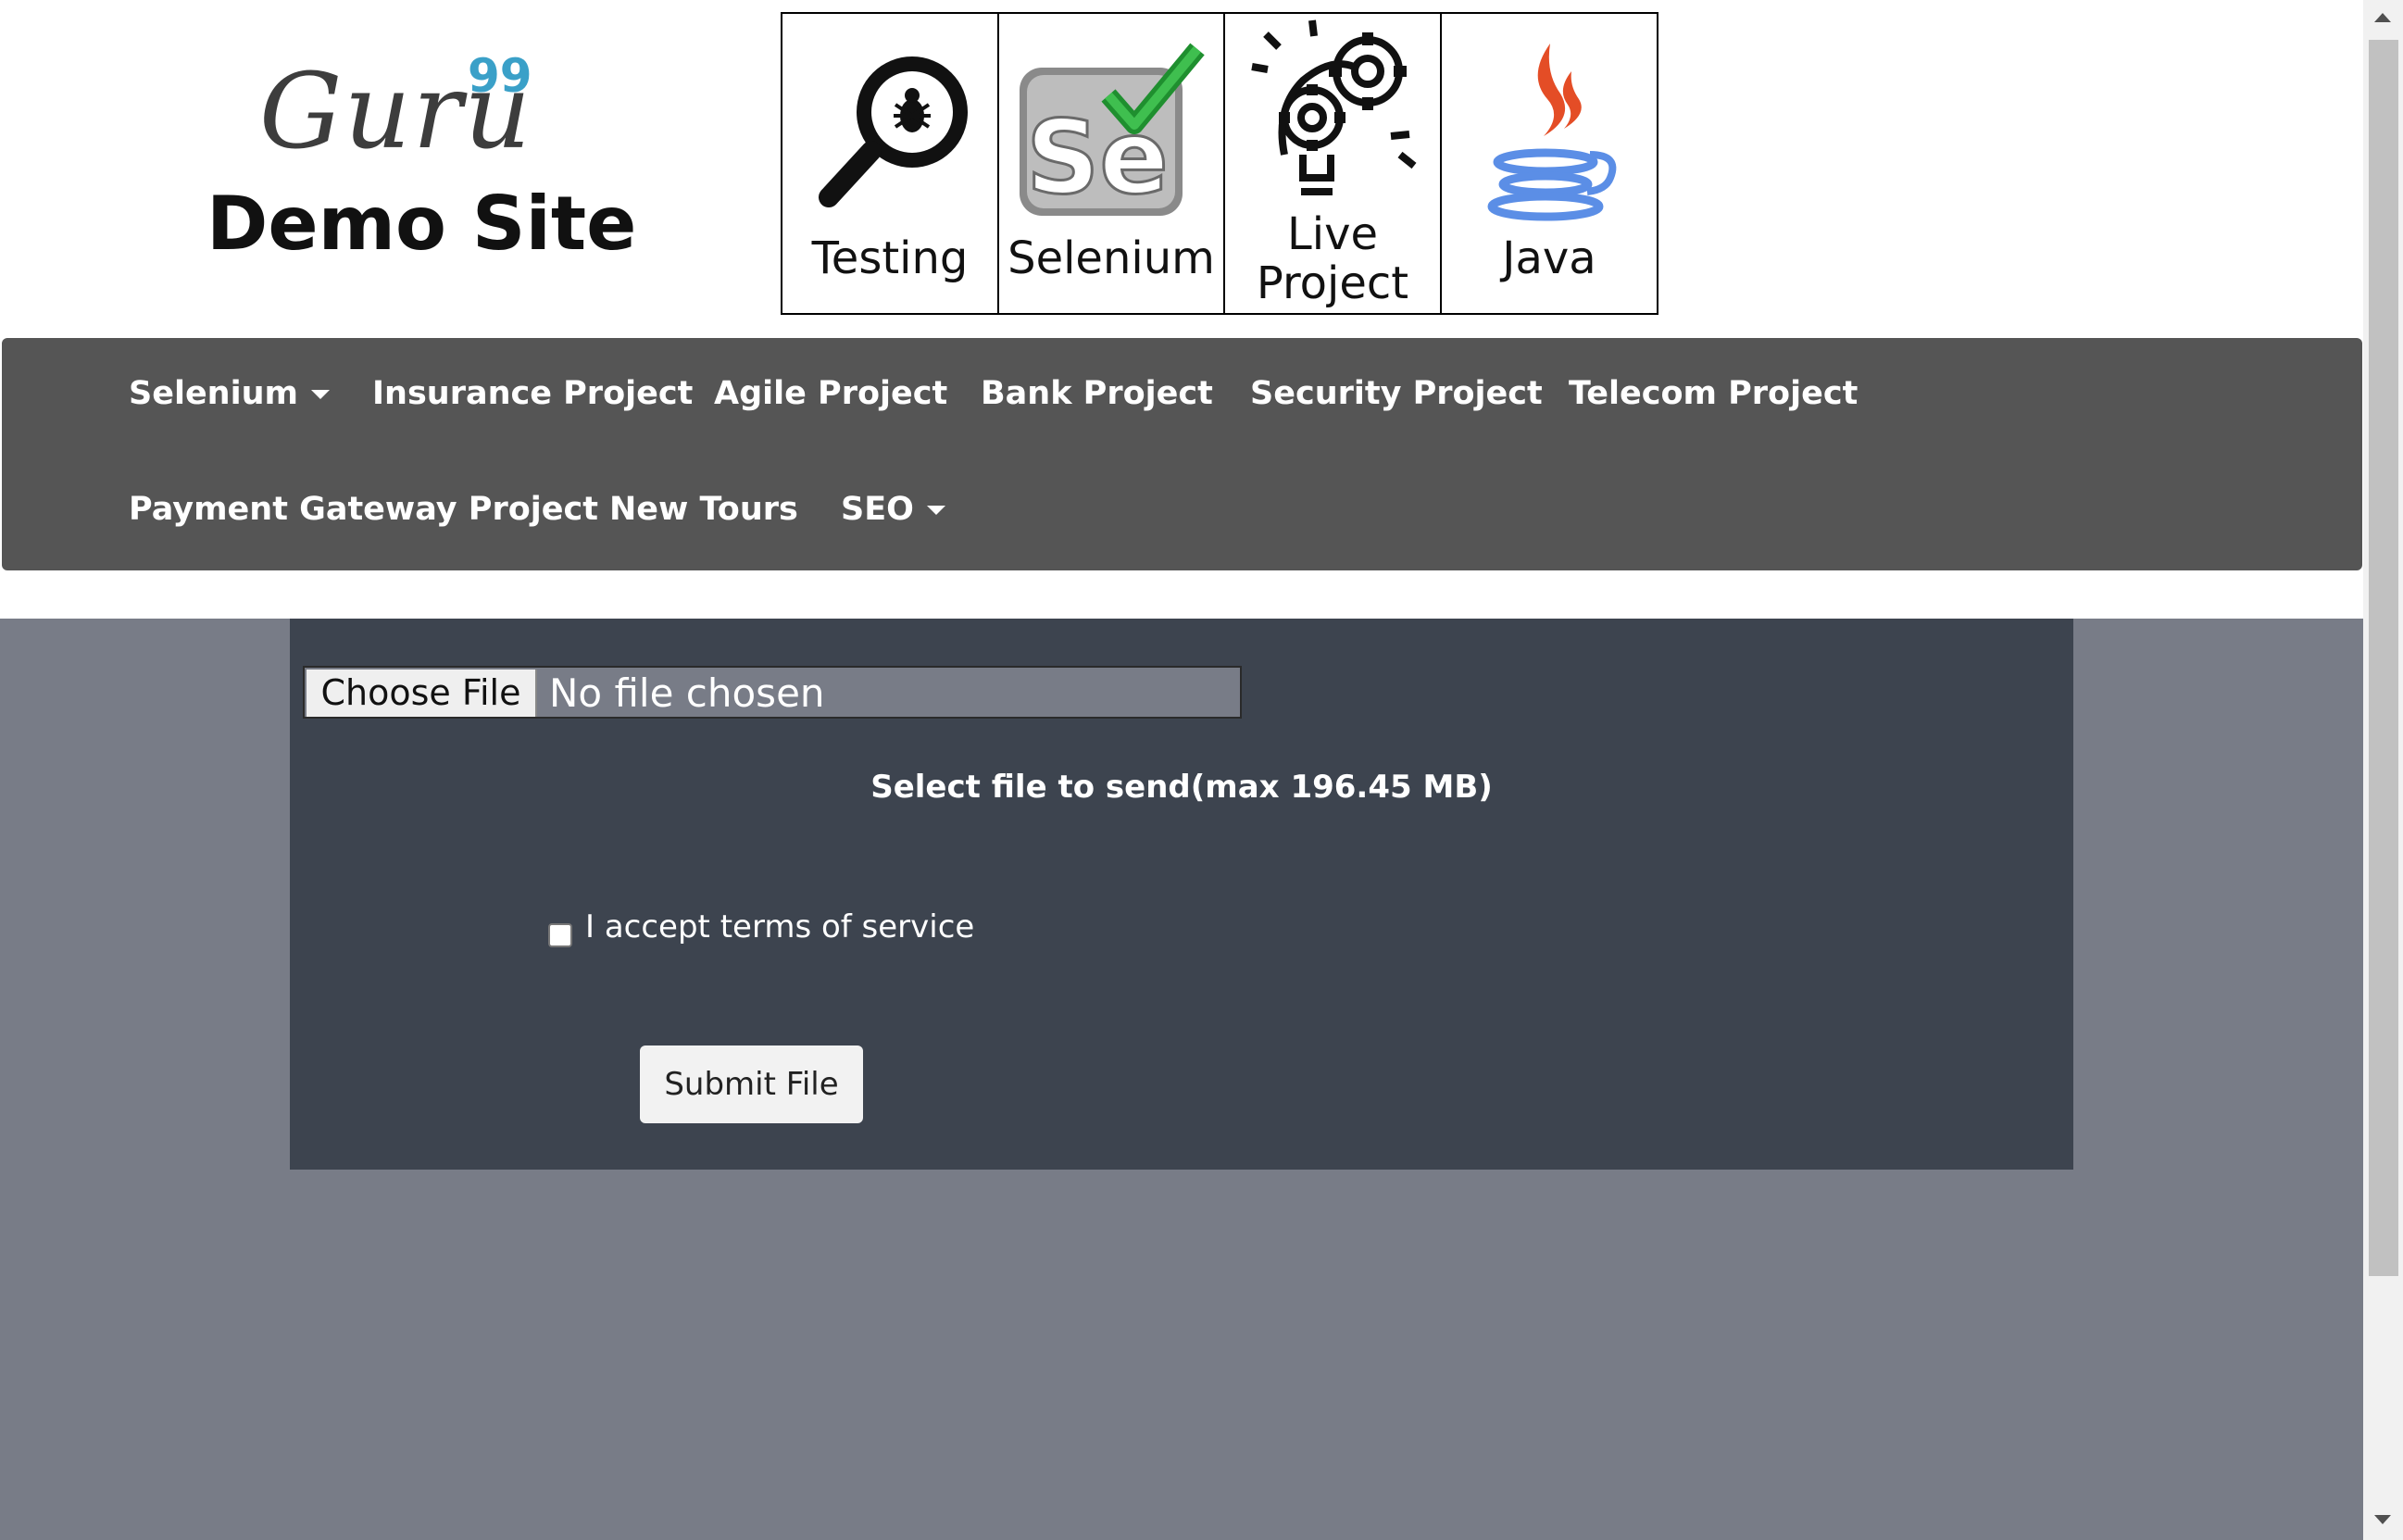 This screenshot has height=1540, width=2403. I want to click on terms-checkbox, so click(560, 935).